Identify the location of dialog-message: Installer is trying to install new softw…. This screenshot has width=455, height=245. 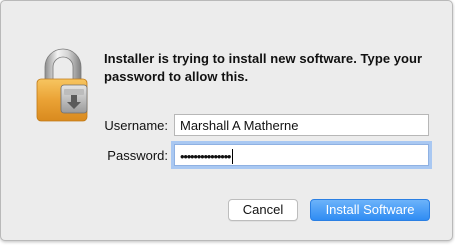
(263, 67).